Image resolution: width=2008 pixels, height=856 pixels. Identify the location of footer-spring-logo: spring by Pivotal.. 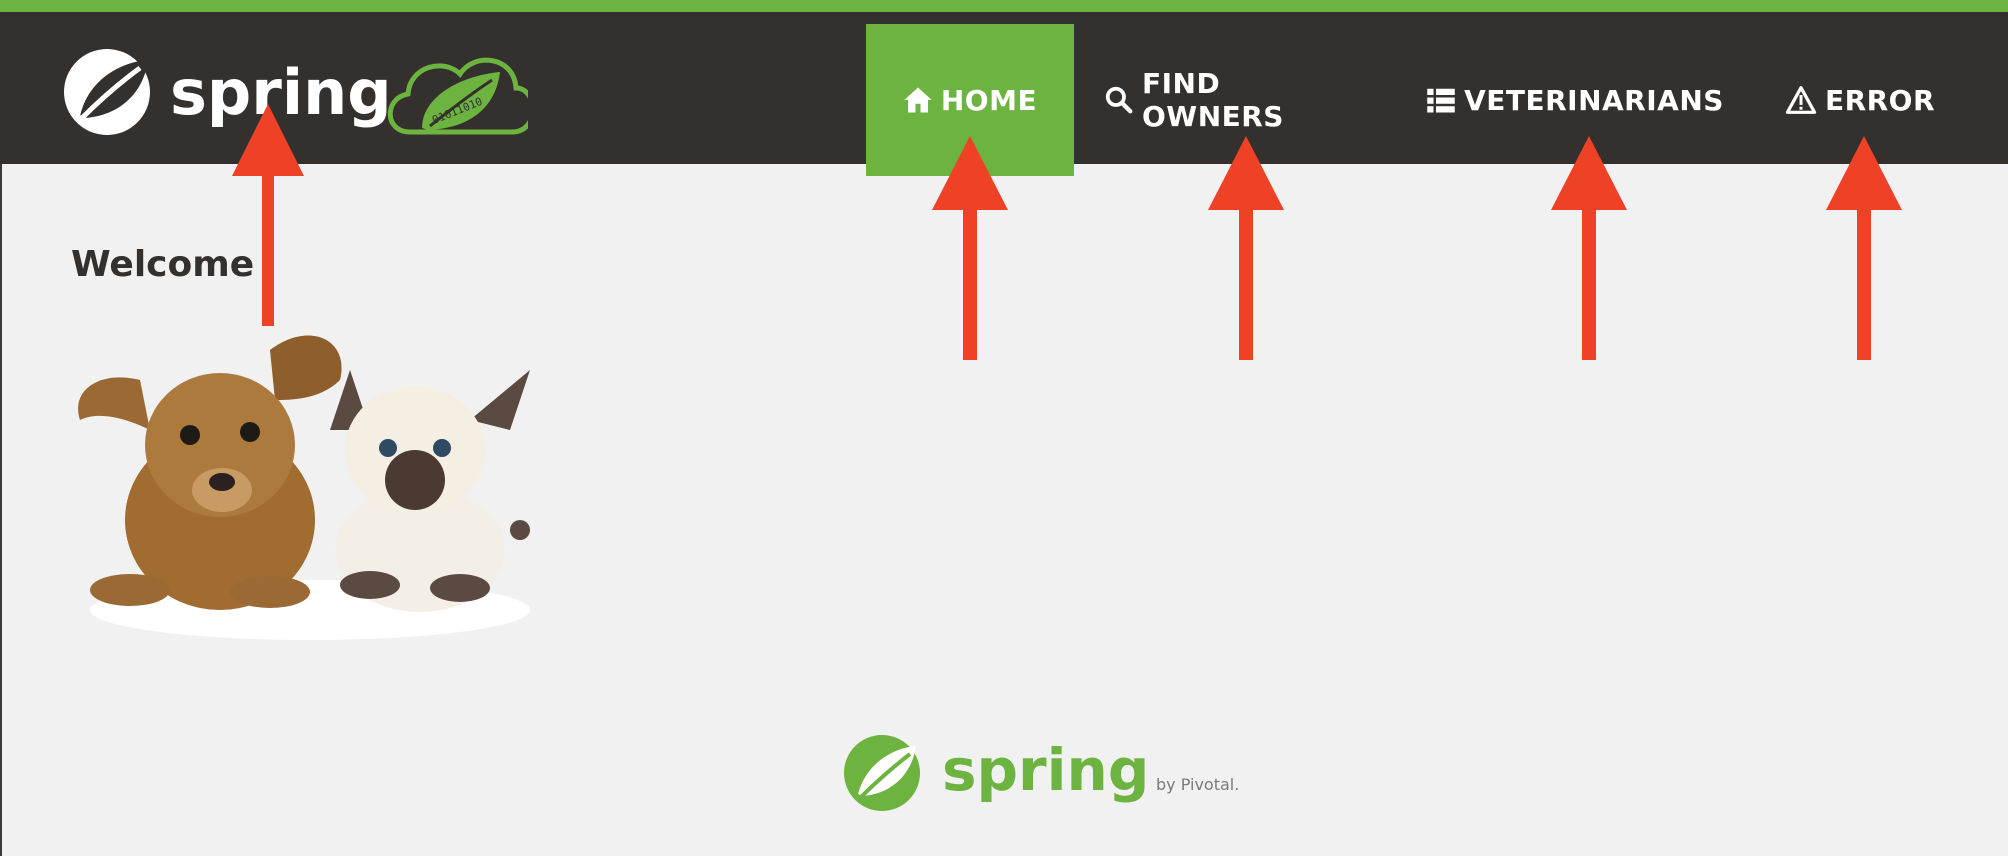
(1042, 773).